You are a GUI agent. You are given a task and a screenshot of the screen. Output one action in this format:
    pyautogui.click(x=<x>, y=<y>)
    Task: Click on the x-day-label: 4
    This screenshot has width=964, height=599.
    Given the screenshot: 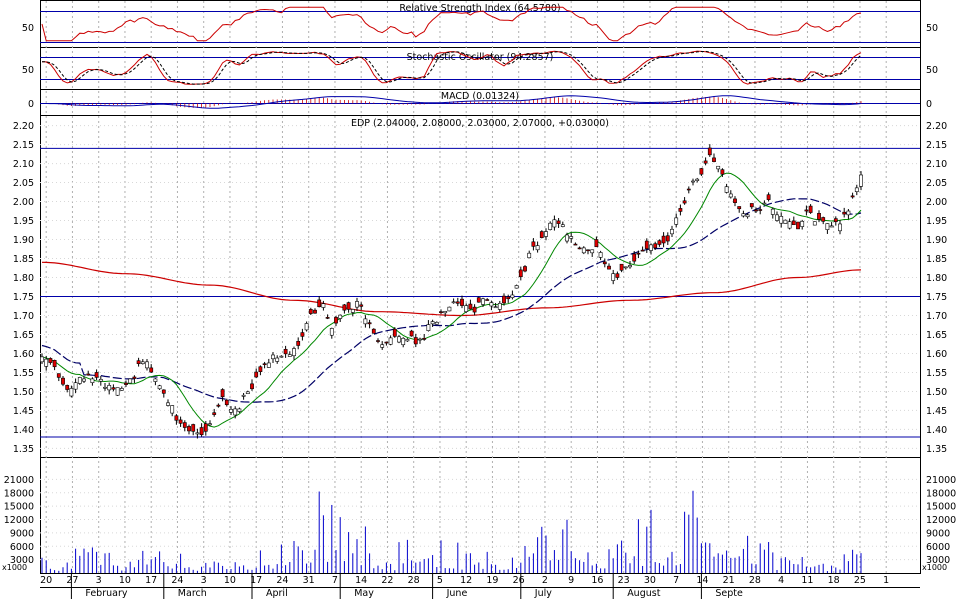 What is the action you would take?
    pyautogui.click(x=781, y=580)
    